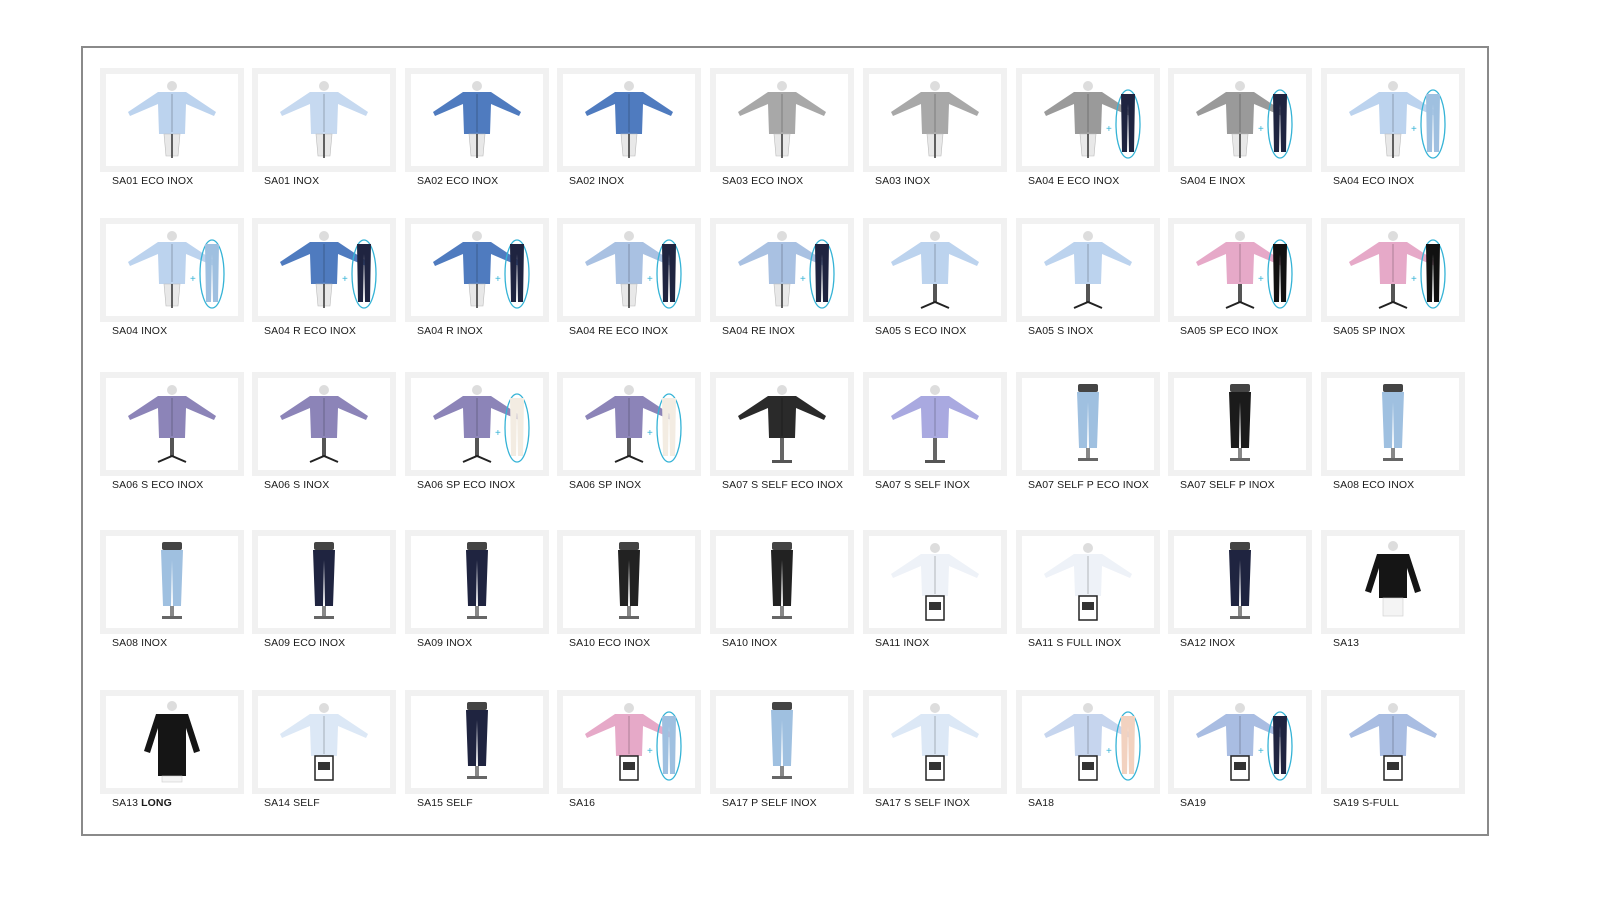  I want to click on product-label: SA04 E INOX, so click(1212, 181).